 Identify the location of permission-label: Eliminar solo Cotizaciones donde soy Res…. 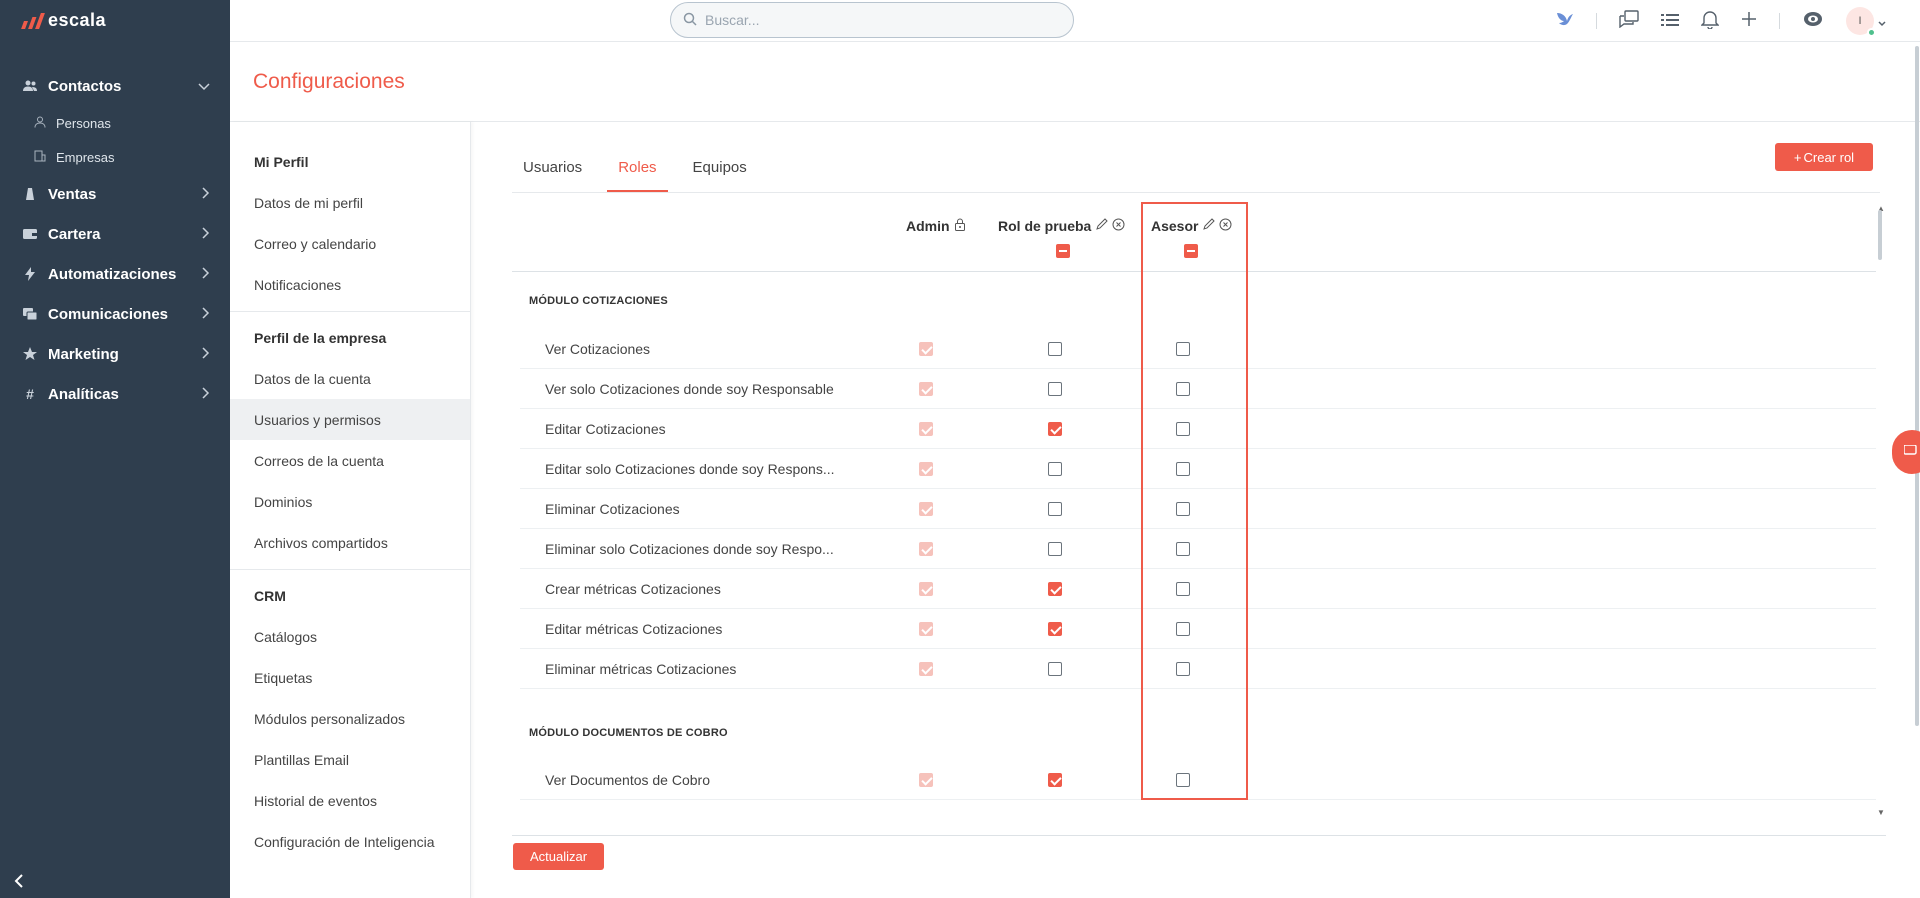
(689, 549).